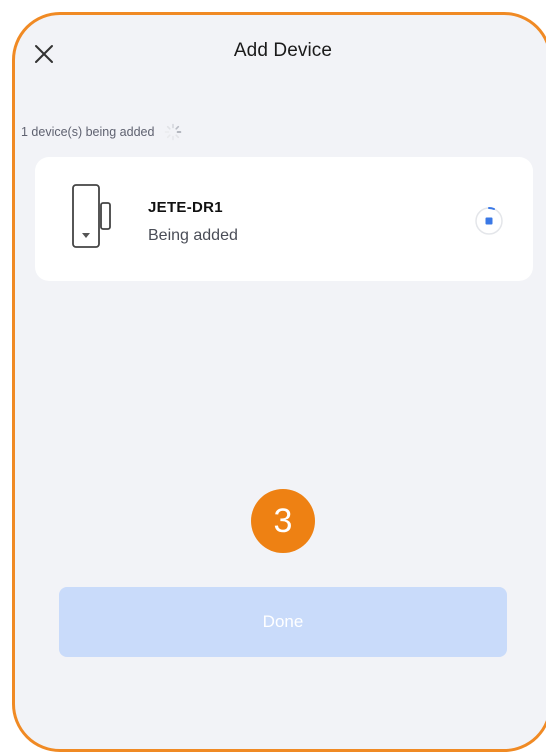  Describe the element at coordinates (173, 132) in the screenshot. I see `loading-spinner-icon` at that location.